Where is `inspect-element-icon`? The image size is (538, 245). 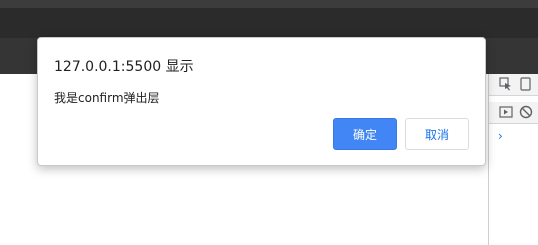 inspect-element-icon is located at coordinates (506, 84).